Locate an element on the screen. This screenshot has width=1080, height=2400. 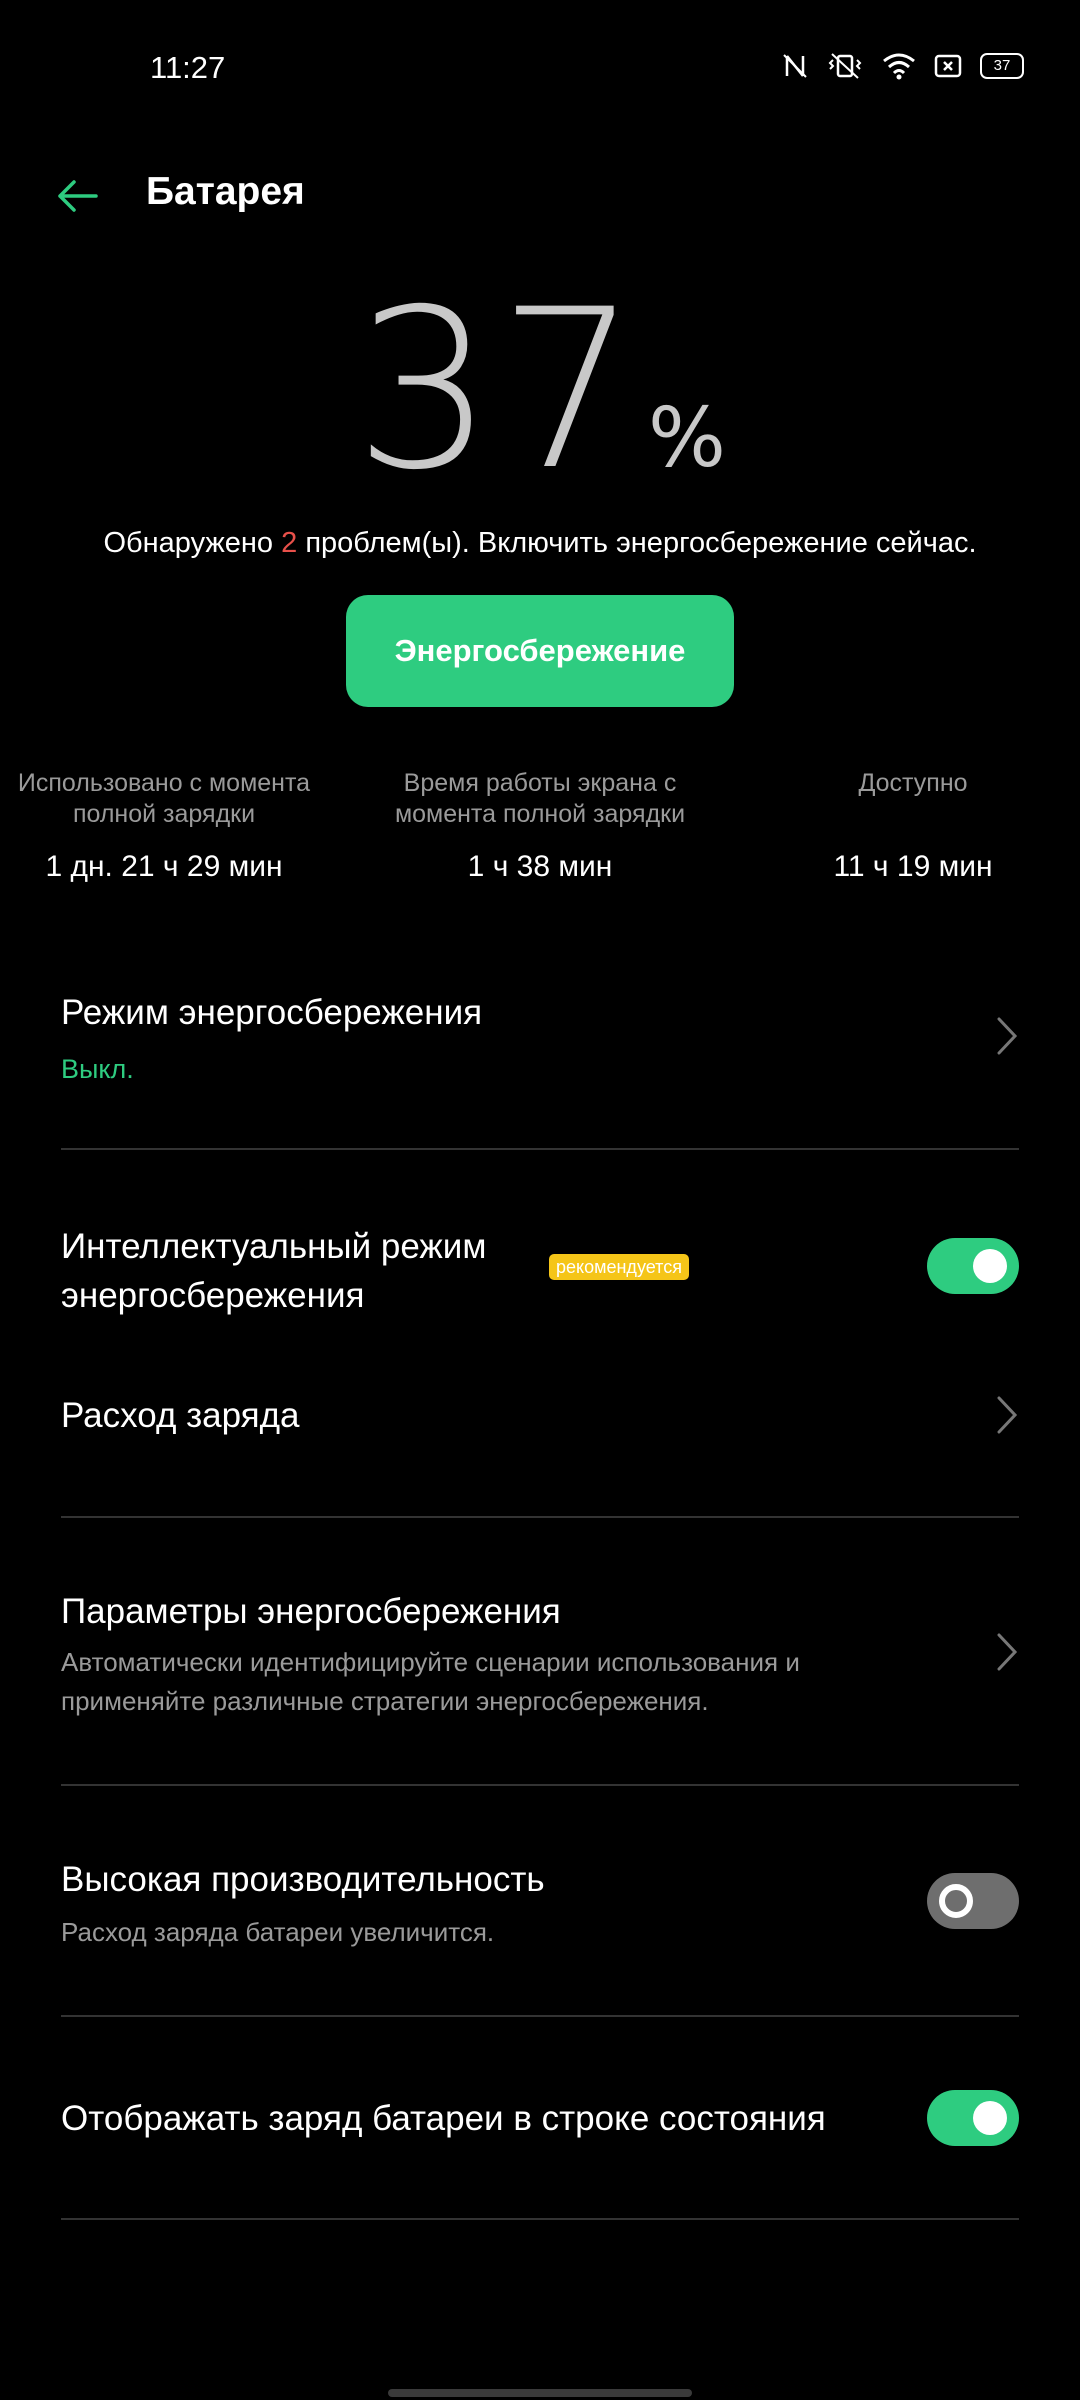
stat-value: 11 ч 19 мин is located at coordinates (913, 866).